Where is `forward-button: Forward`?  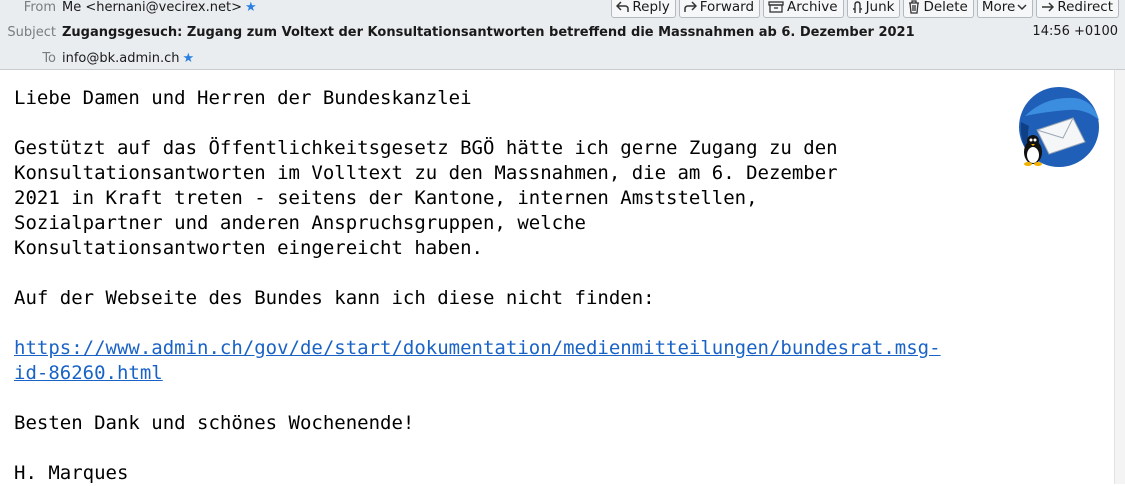 forward-button: Forward is located at coordinates (719, 9).